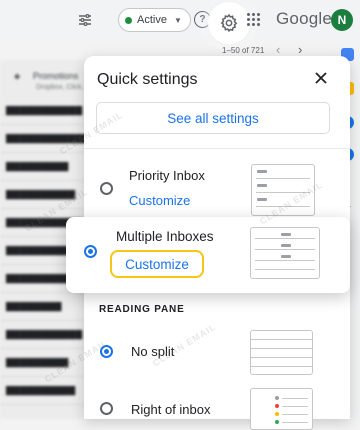 The height and width of the screenshot is (430, 360). What do you see at coordinates (321, 78) in the screenshot?
I see `close-icon` at bounding box center [321, 78].